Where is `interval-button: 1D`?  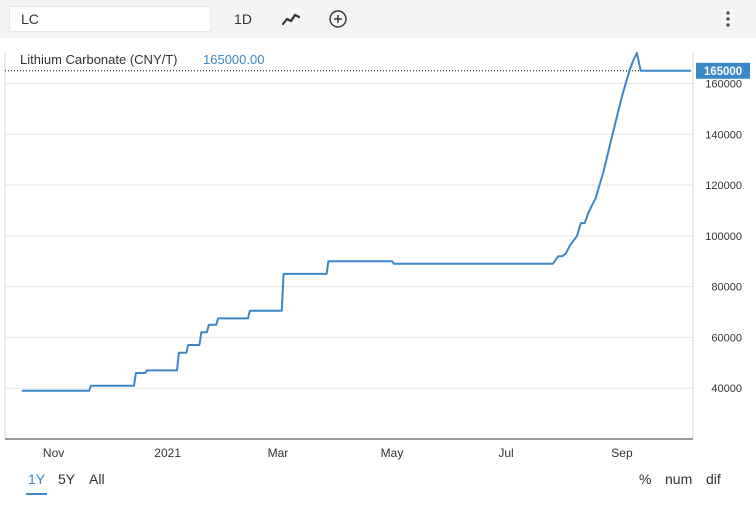
interval-button: 1D is located at coordinates (243, 19).